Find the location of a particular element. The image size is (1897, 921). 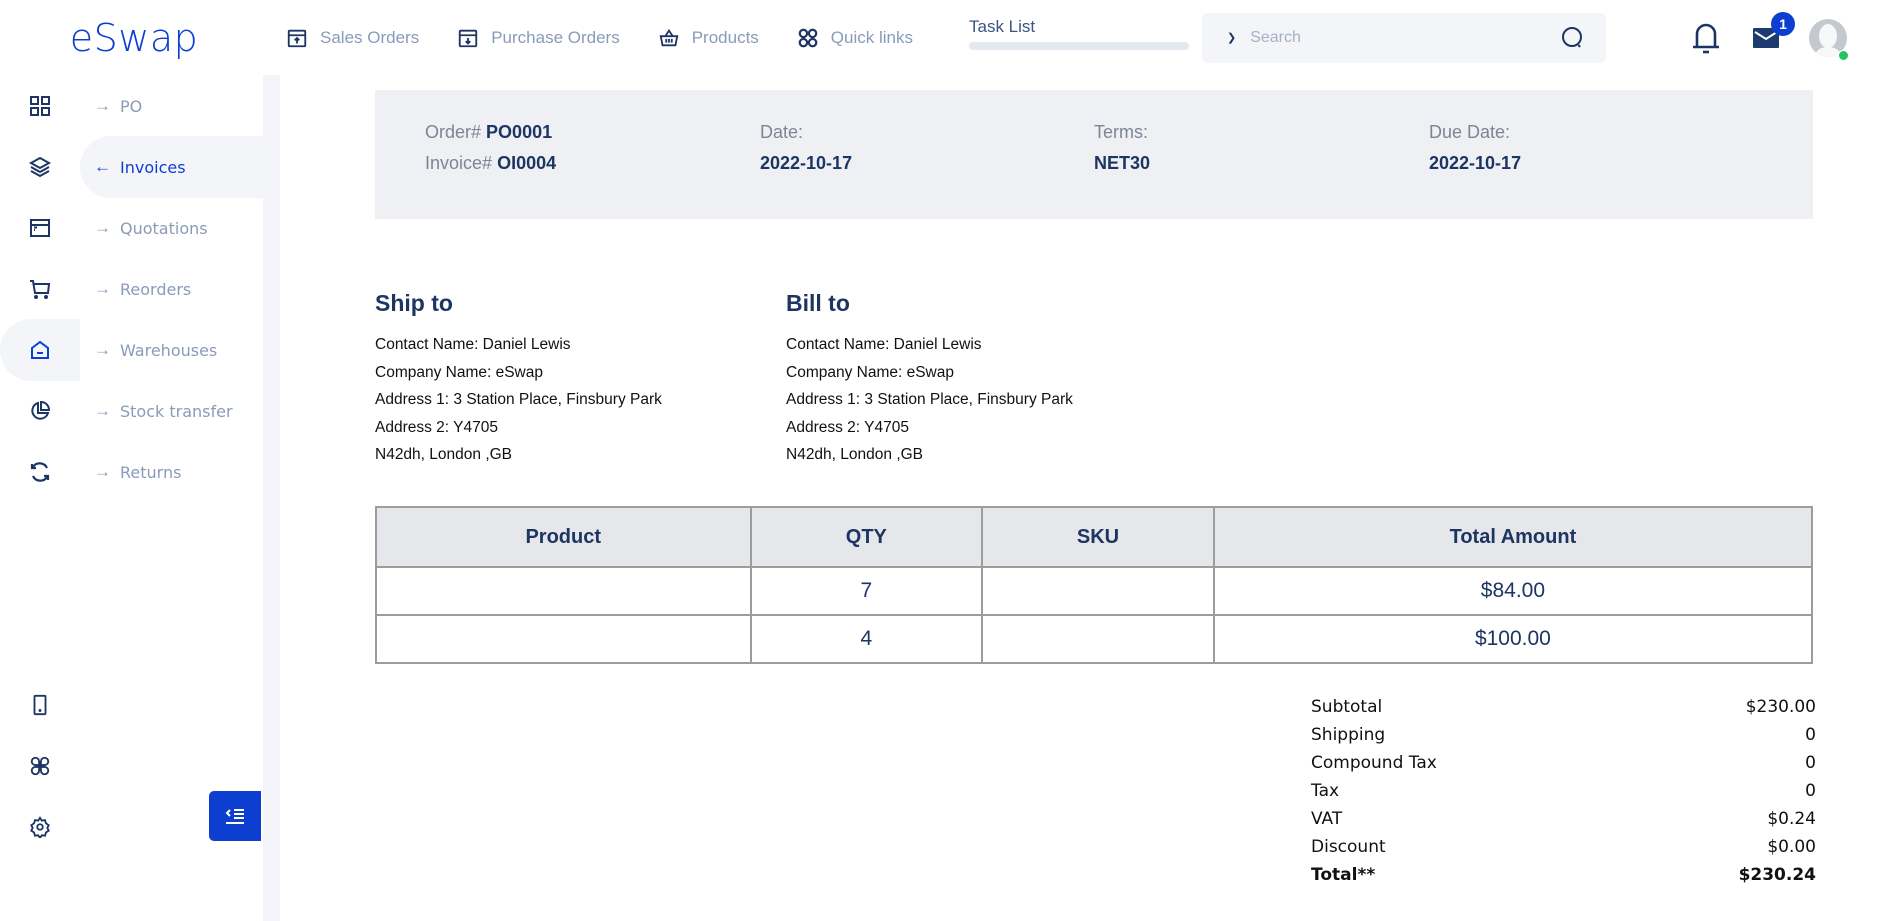

task-list: Task List is located at coordinates (1078, 33).